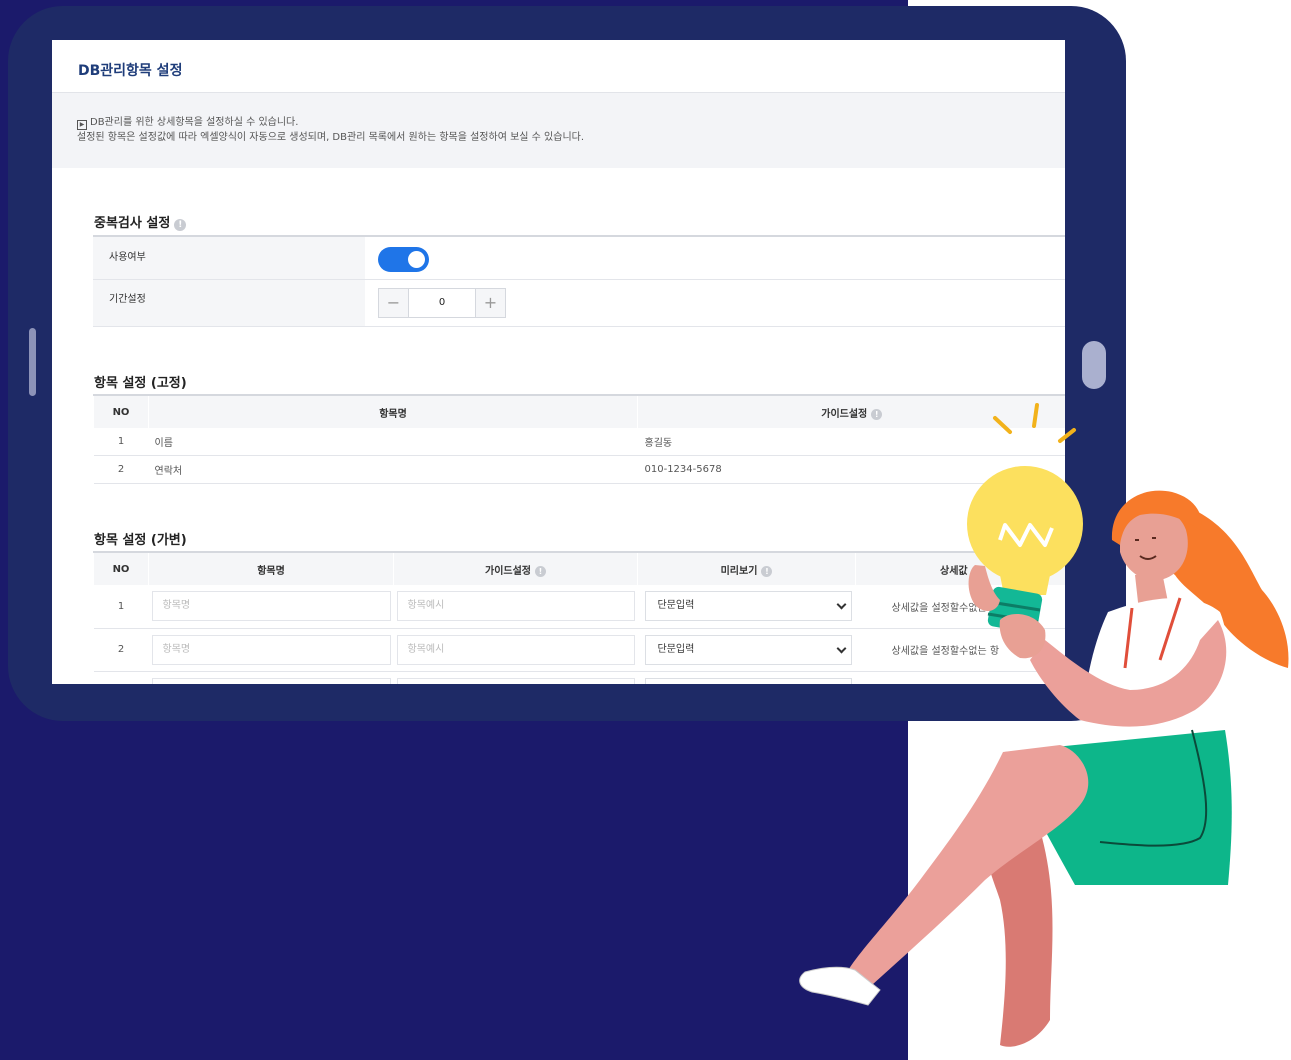 This screenshot has height=1060, width=1291. I want to click on table-row: 1 항목명 항목예시 단문입력 상세값을 설정할수없는 항, so click(579, 607).